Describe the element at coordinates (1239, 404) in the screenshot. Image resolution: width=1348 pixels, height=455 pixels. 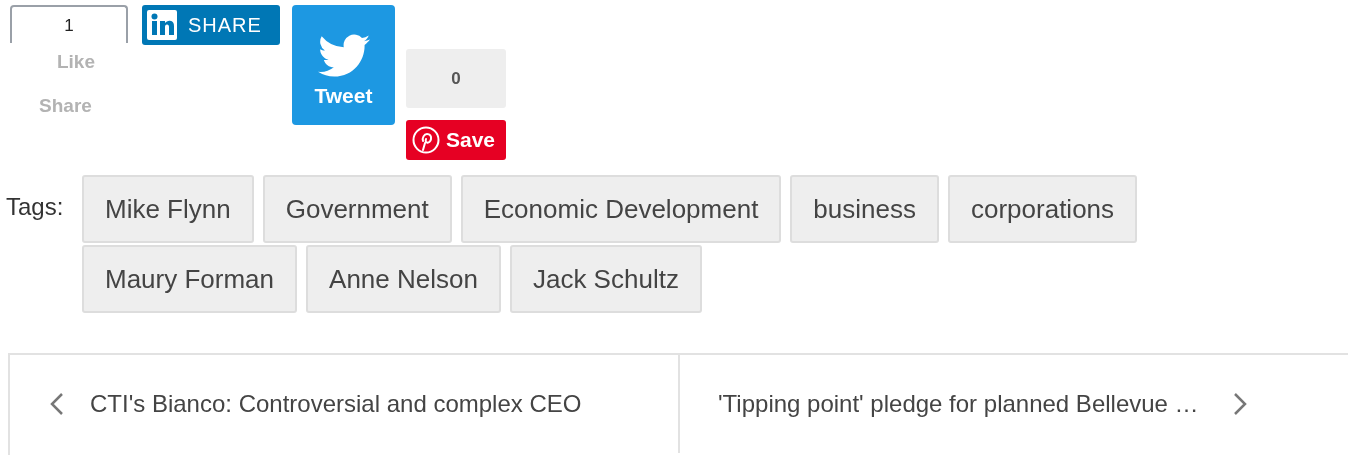
I see `chevron-right-icon` at that location.